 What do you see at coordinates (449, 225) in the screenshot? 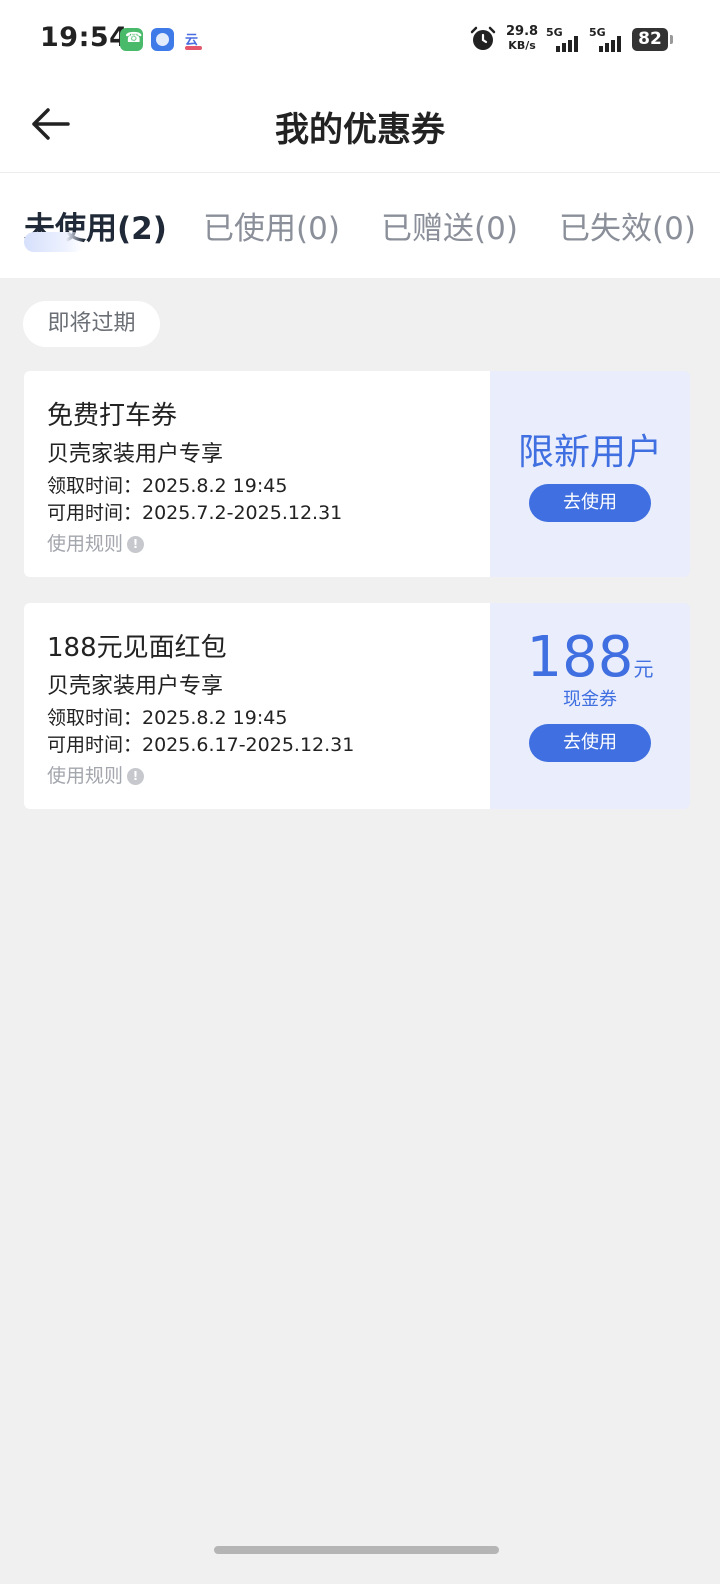
I see `tab-gifted: 已赠送(0)` at bounding box center [449, 225].